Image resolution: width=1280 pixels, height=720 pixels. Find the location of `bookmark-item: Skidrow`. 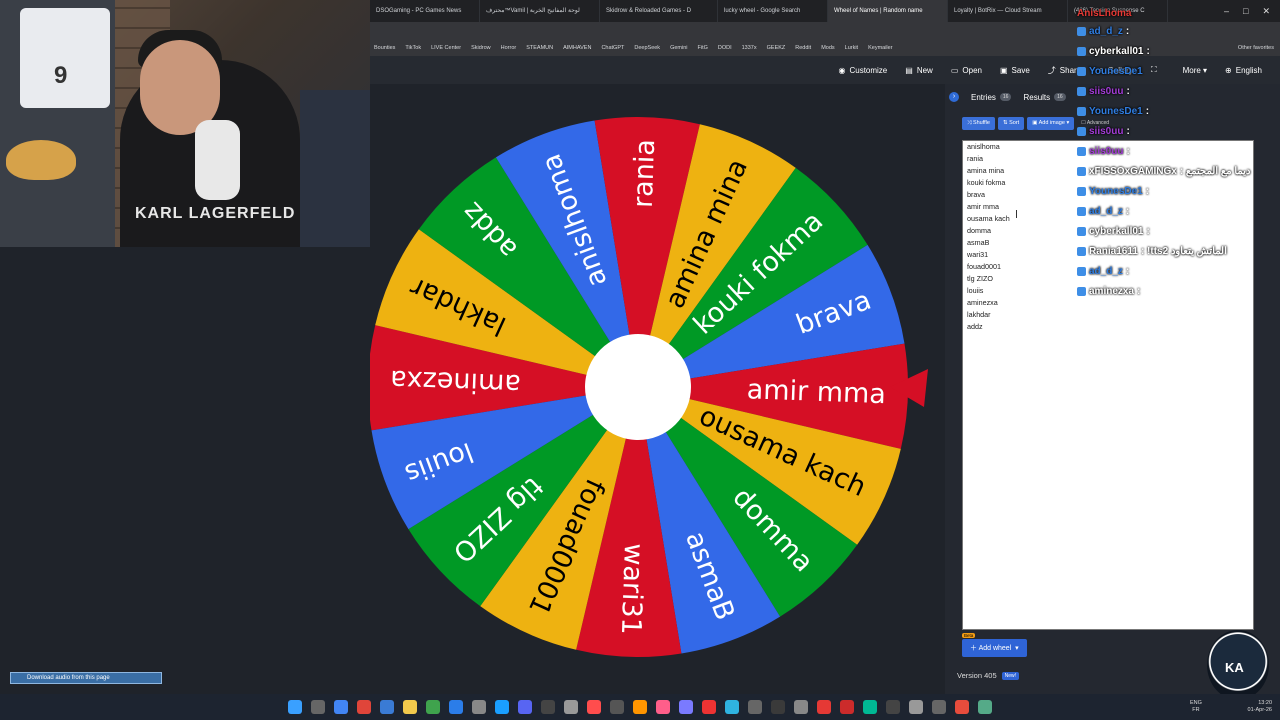

bookmark-item: Skidrow is located at coordinates (481, 48).